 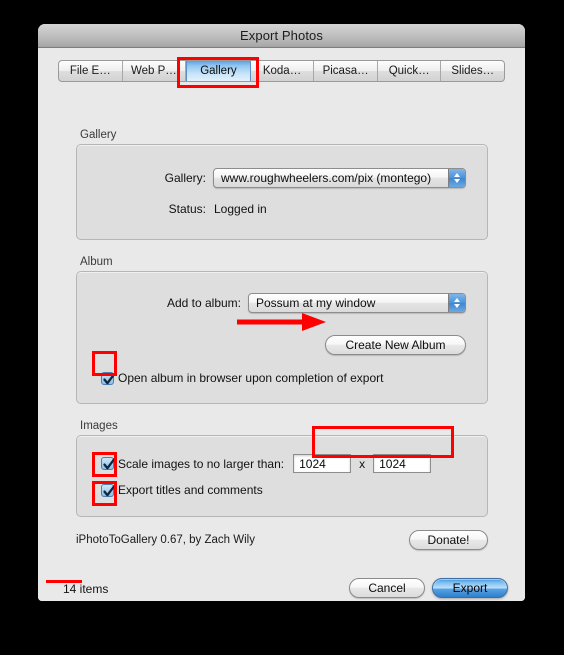 I want to click on add-to-album-row: Add to album: Possum at my window, so click(x=282, y=303).